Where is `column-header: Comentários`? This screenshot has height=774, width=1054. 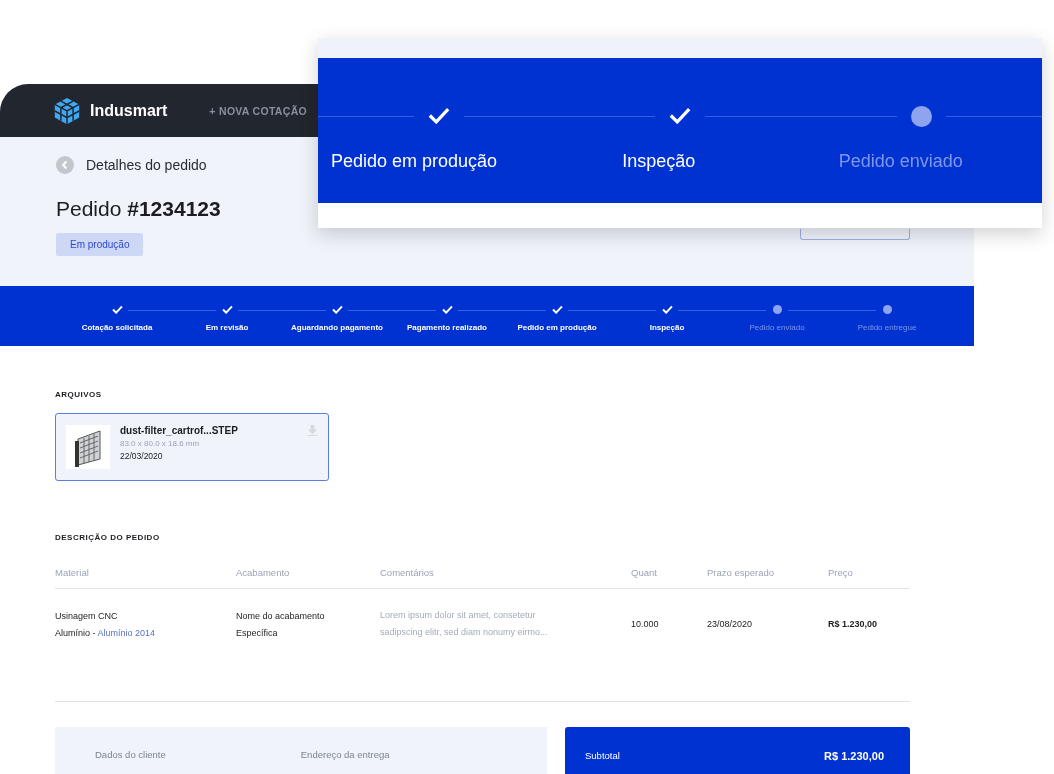
column-header: Comentários is located at coordinates (407, 572).